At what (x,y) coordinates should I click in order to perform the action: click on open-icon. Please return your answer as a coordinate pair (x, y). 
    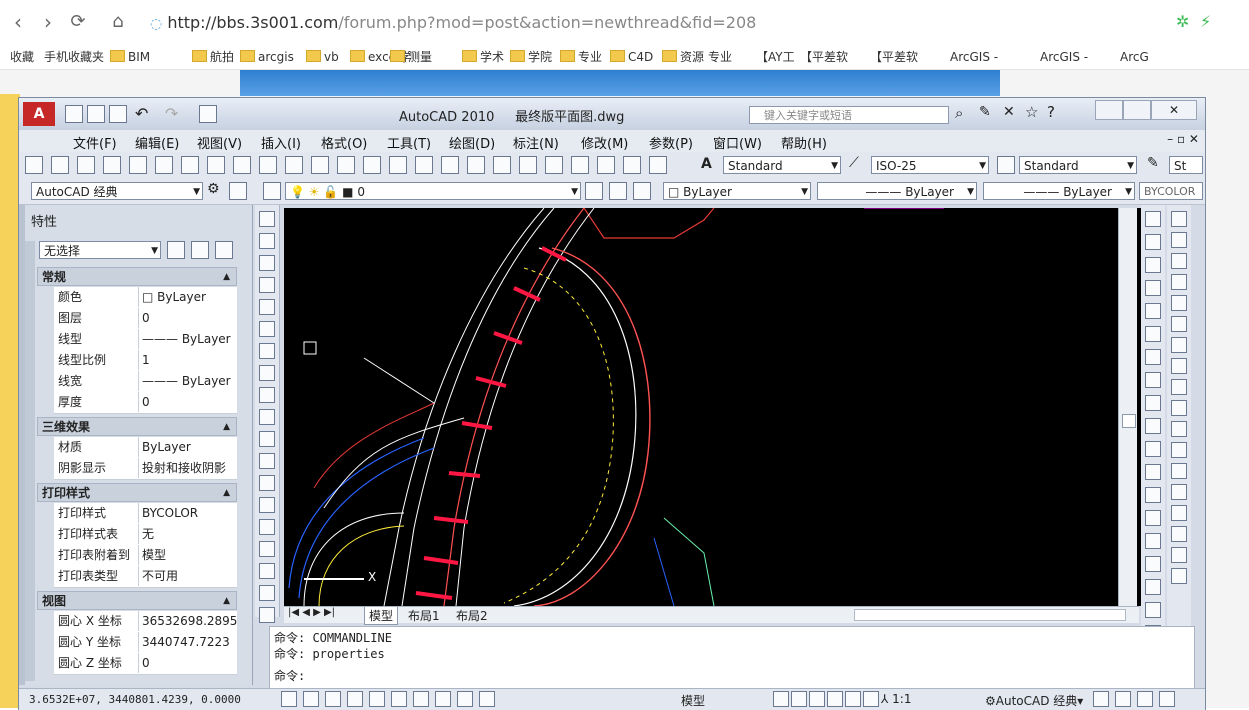
    Looking at the image, I should click on (60, 165).